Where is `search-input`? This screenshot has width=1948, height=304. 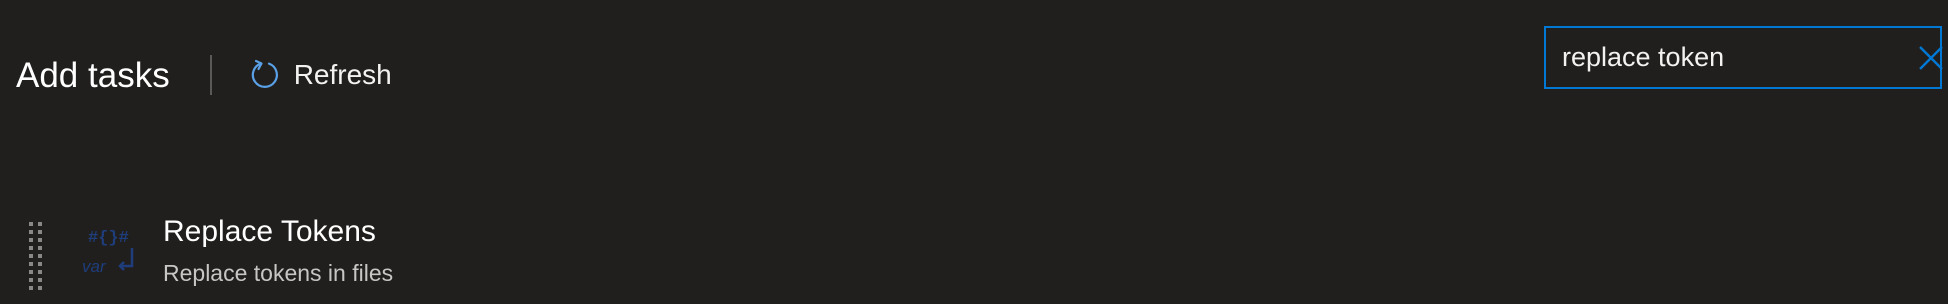
search-input is located at coordinates (1732, 57).